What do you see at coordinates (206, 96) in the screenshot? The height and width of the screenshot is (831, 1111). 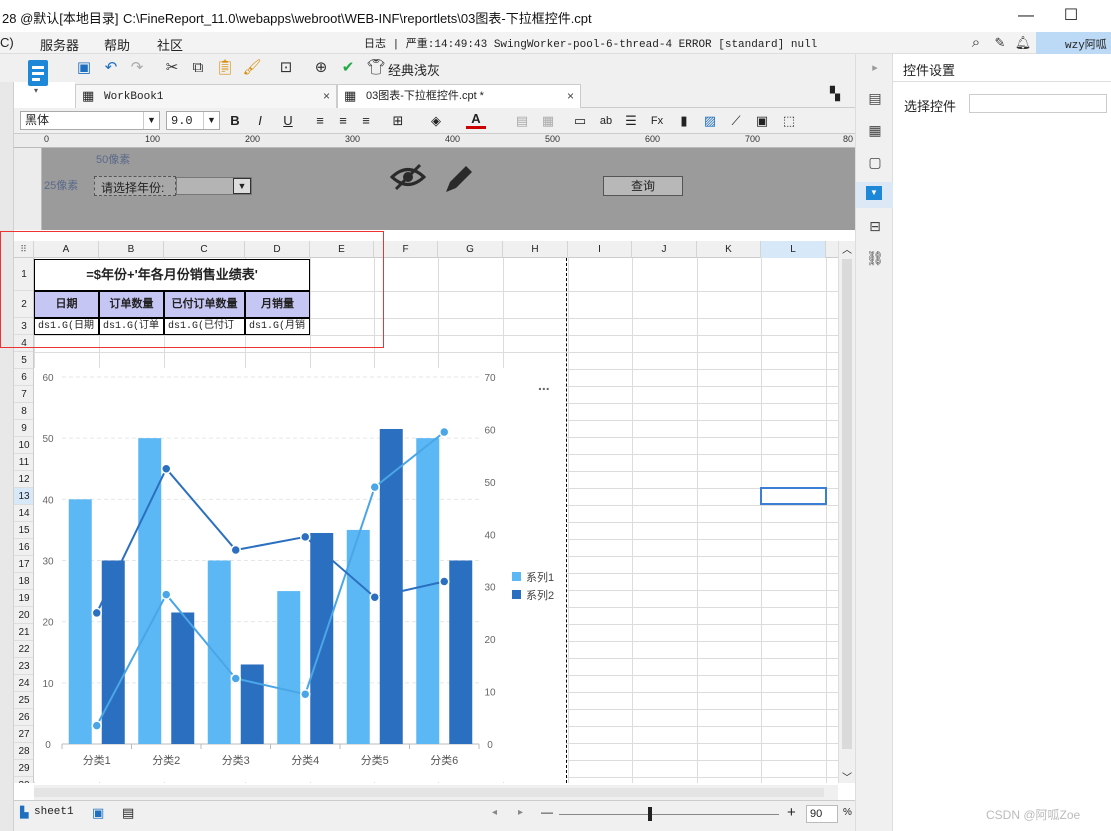 I see `tab-workbook1: ▦ WorkBook1 ×` at bounding box center [206, 96].